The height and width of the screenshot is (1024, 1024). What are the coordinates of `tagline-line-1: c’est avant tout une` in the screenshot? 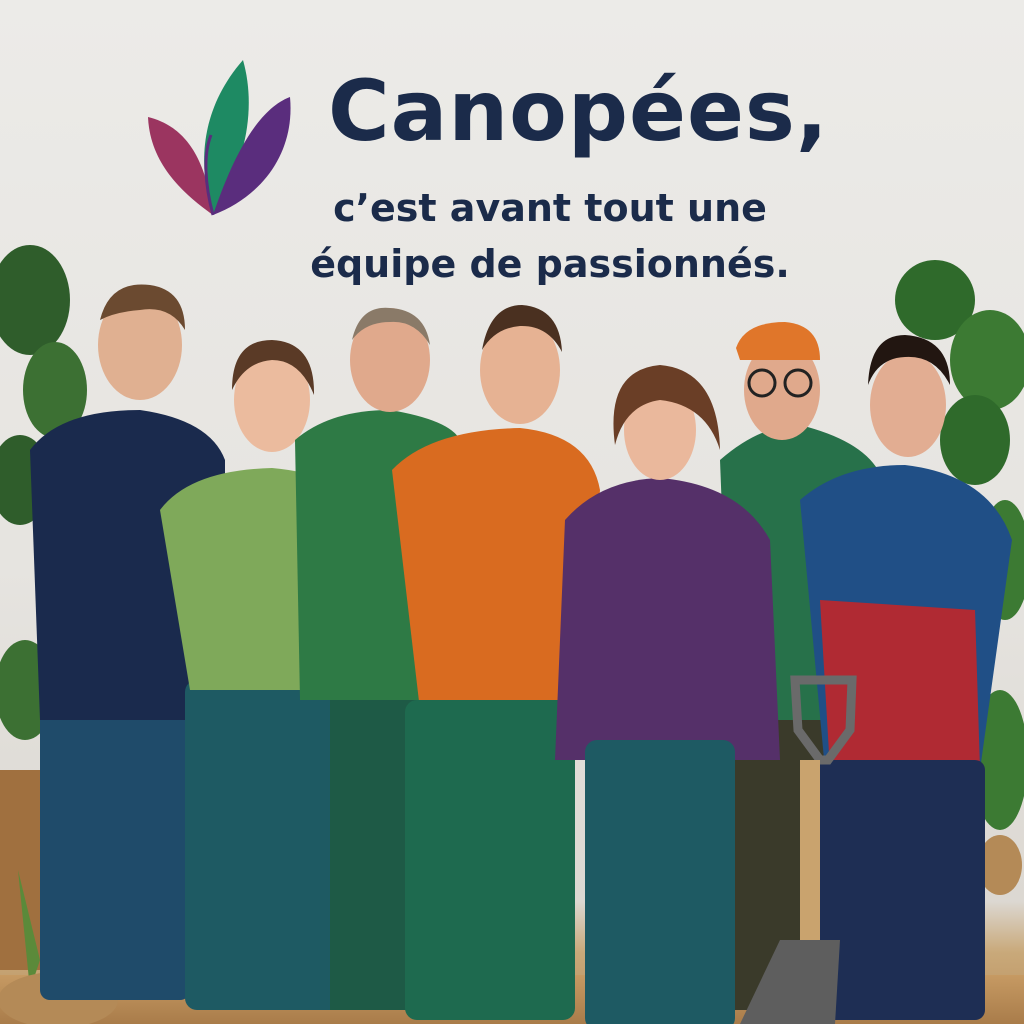 It's located at (550, 208).